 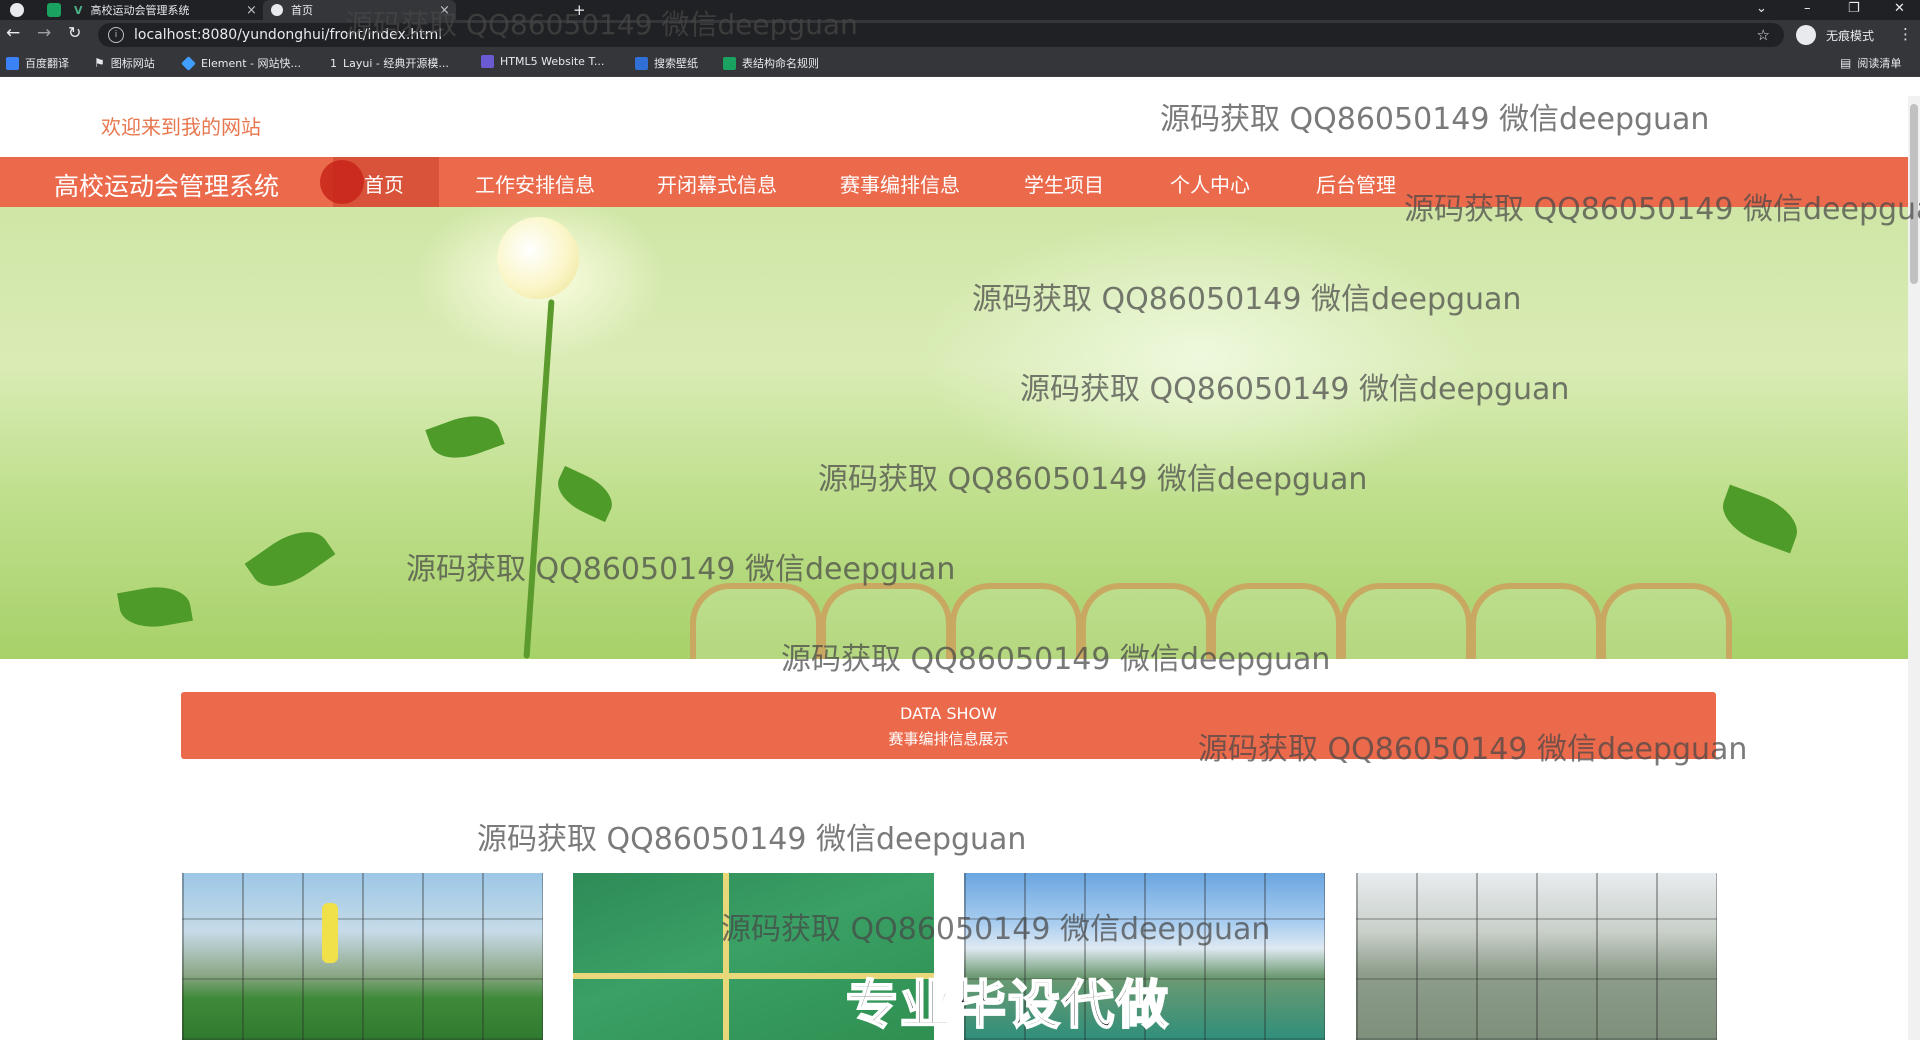 I want to click on nav-admin: 后台管理, so click(x=1356, y=183).